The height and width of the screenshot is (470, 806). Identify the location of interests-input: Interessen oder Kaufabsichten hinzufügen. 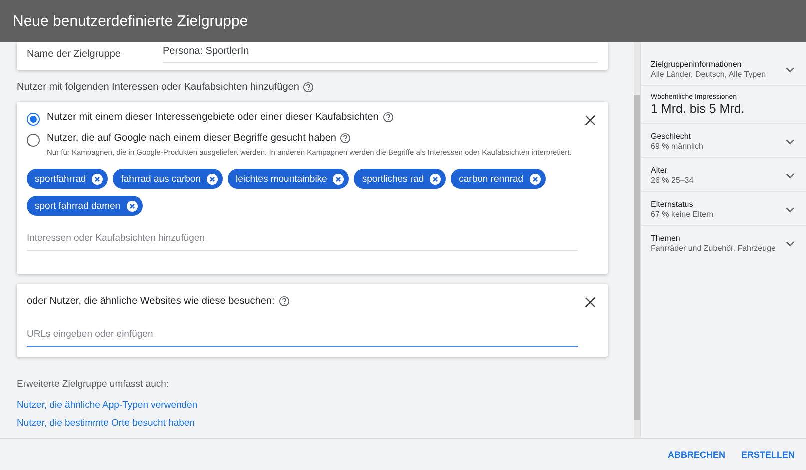
(302, 242).